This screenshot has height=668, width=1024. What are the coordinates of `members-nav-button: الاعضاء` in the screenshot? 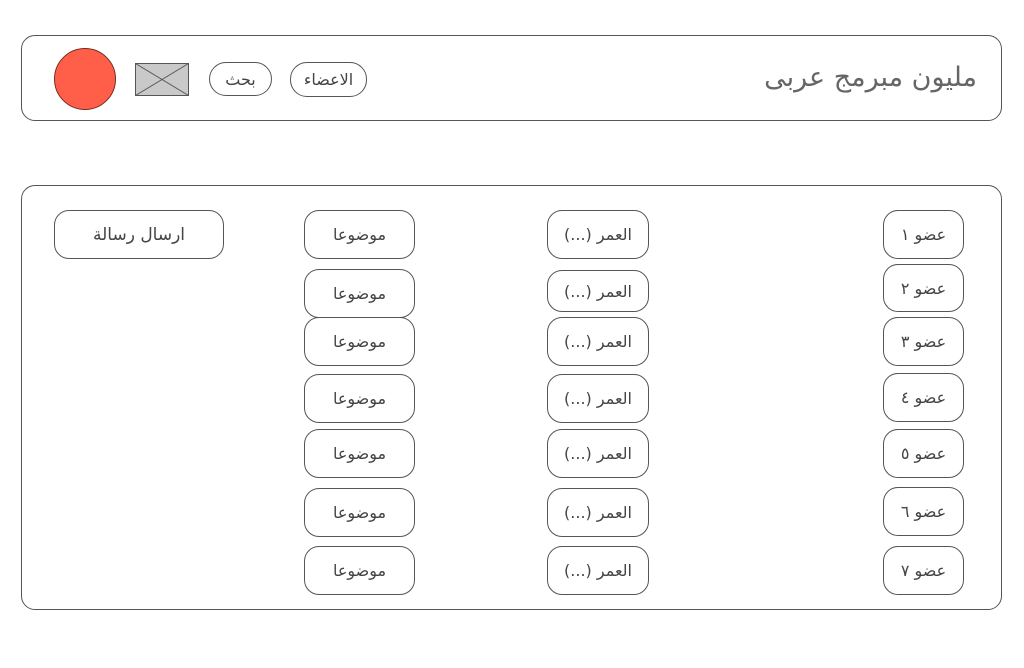 It's located at (328, 79).